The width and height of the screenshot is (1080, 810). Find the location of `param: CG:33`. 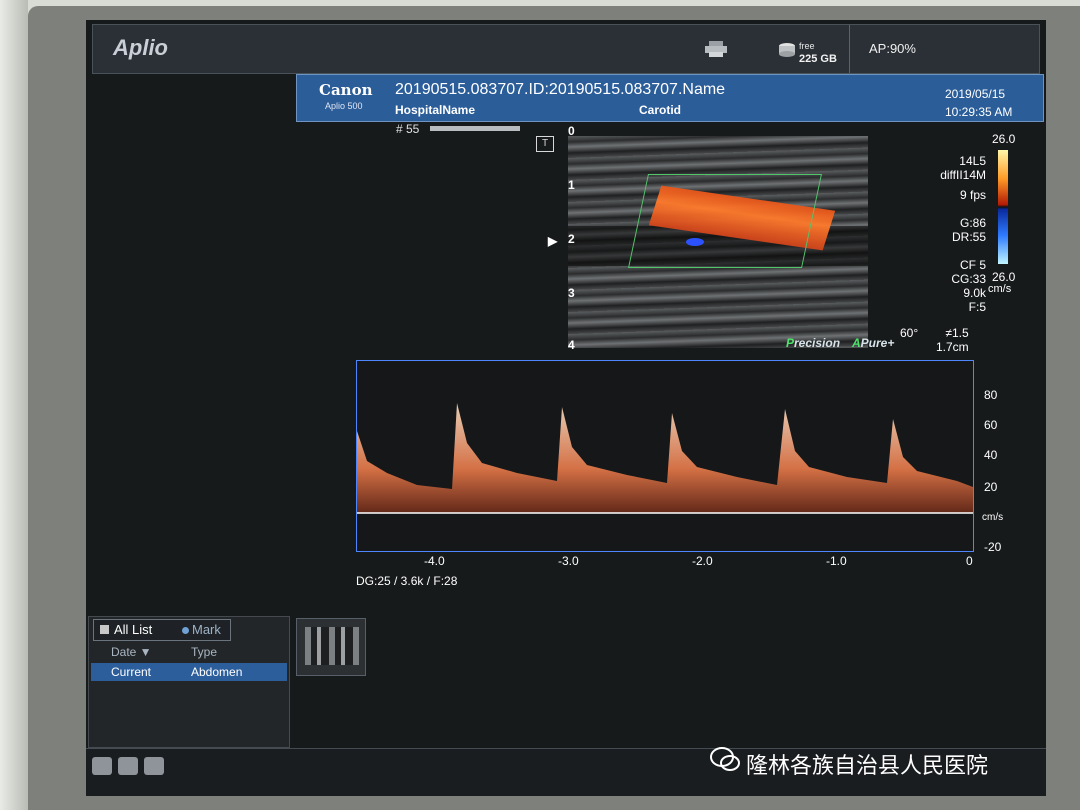

param: CG:33 is located at coordinates (968, 279).